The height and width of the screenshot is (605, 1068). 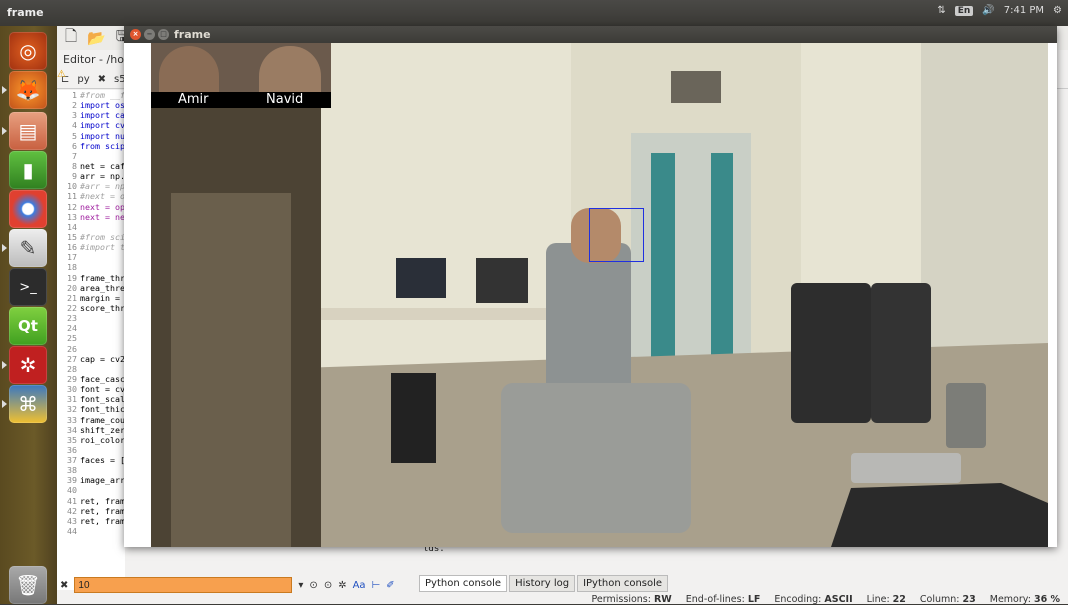 I want to click on code-line: 44, so click(x=91, y=531).